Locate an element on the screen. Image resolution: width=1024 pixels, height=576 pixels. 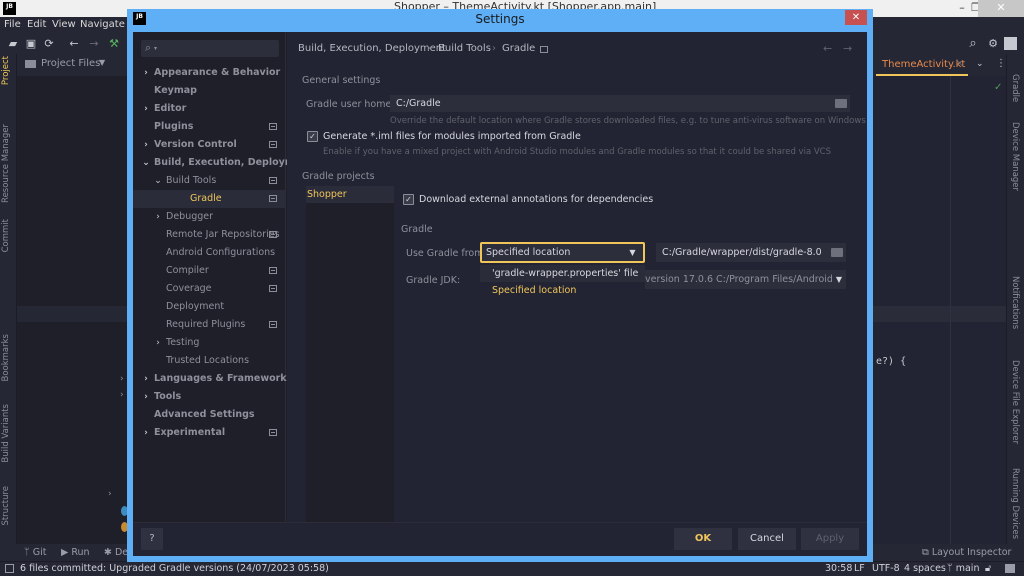
dialog-title-bar: JB Settings ✕ is located at coordinates (500, 20).